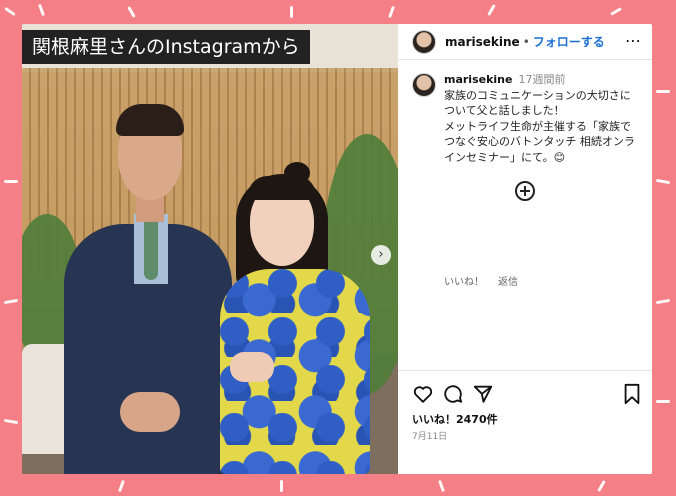  Describe the element at coordinates (537, 126) in the screenshot. I see `caption-line: メットライフ生命が主催する「家族で` at that location.